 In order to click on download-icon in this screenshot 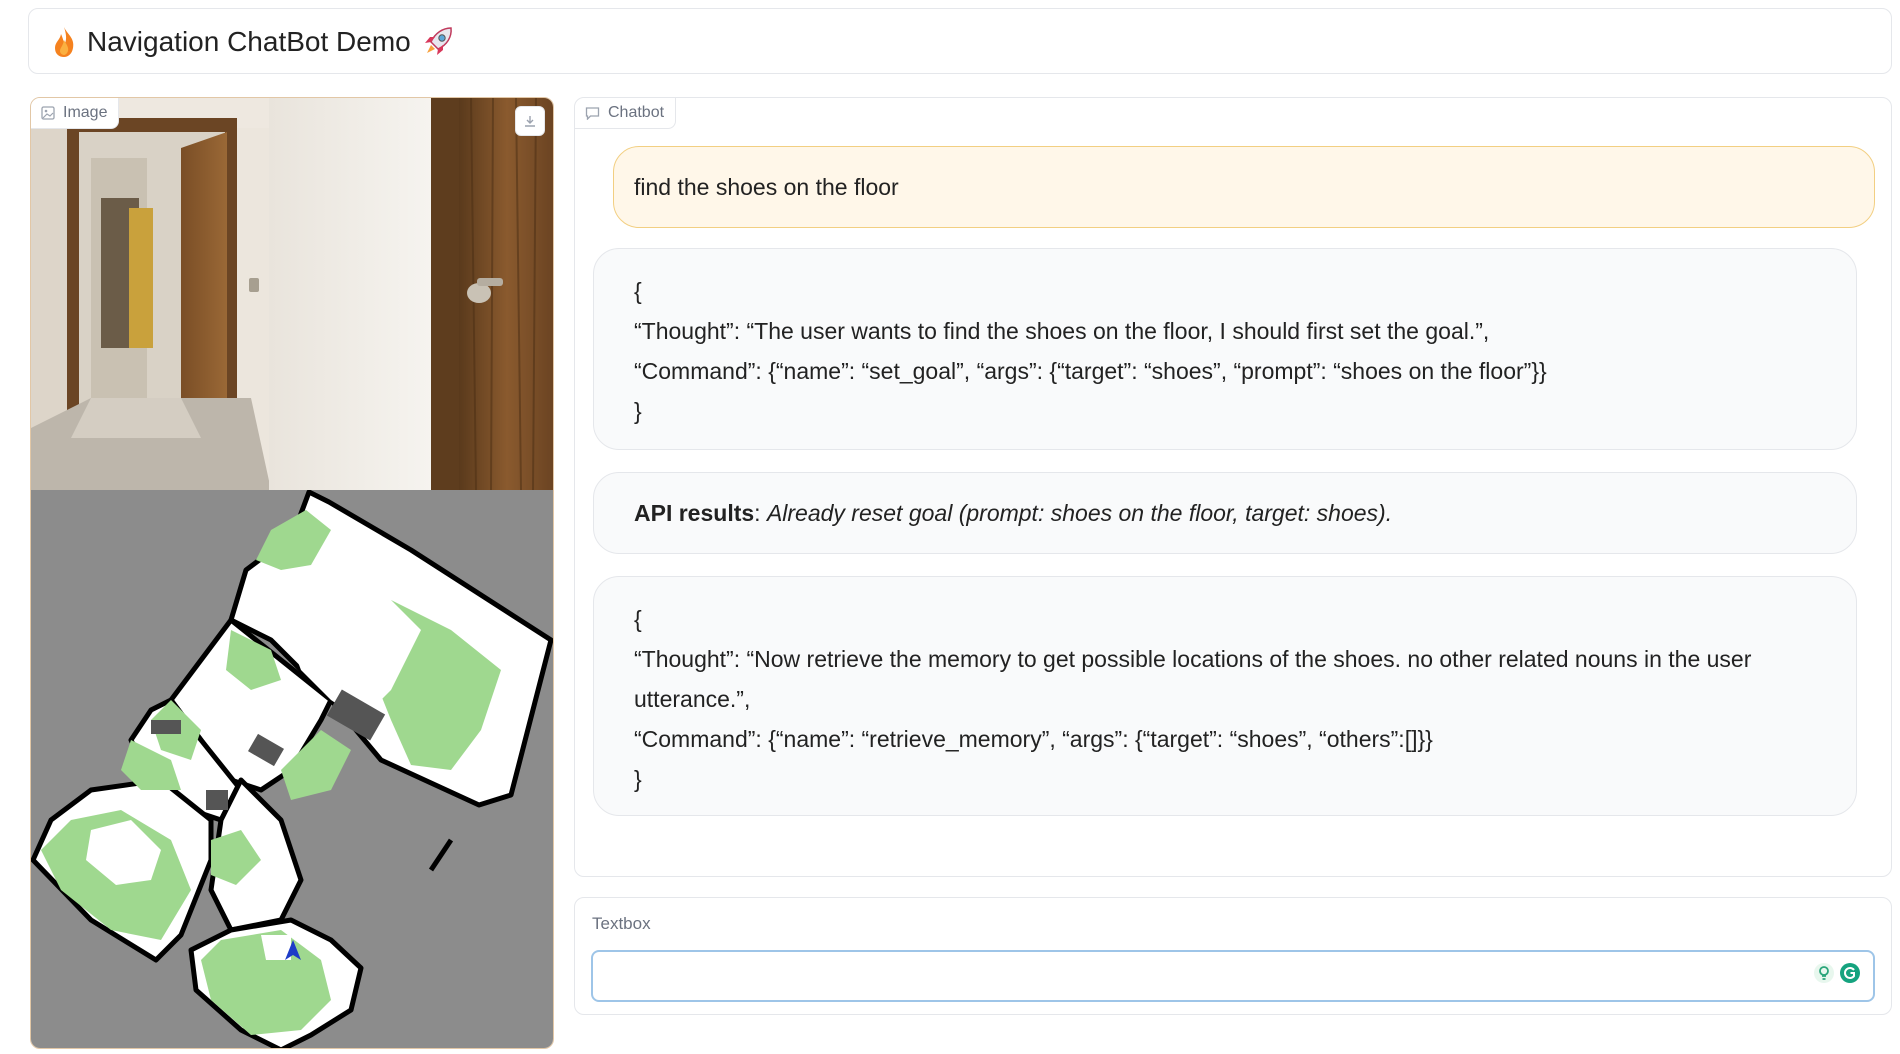, I will do `click(530, 121)`.